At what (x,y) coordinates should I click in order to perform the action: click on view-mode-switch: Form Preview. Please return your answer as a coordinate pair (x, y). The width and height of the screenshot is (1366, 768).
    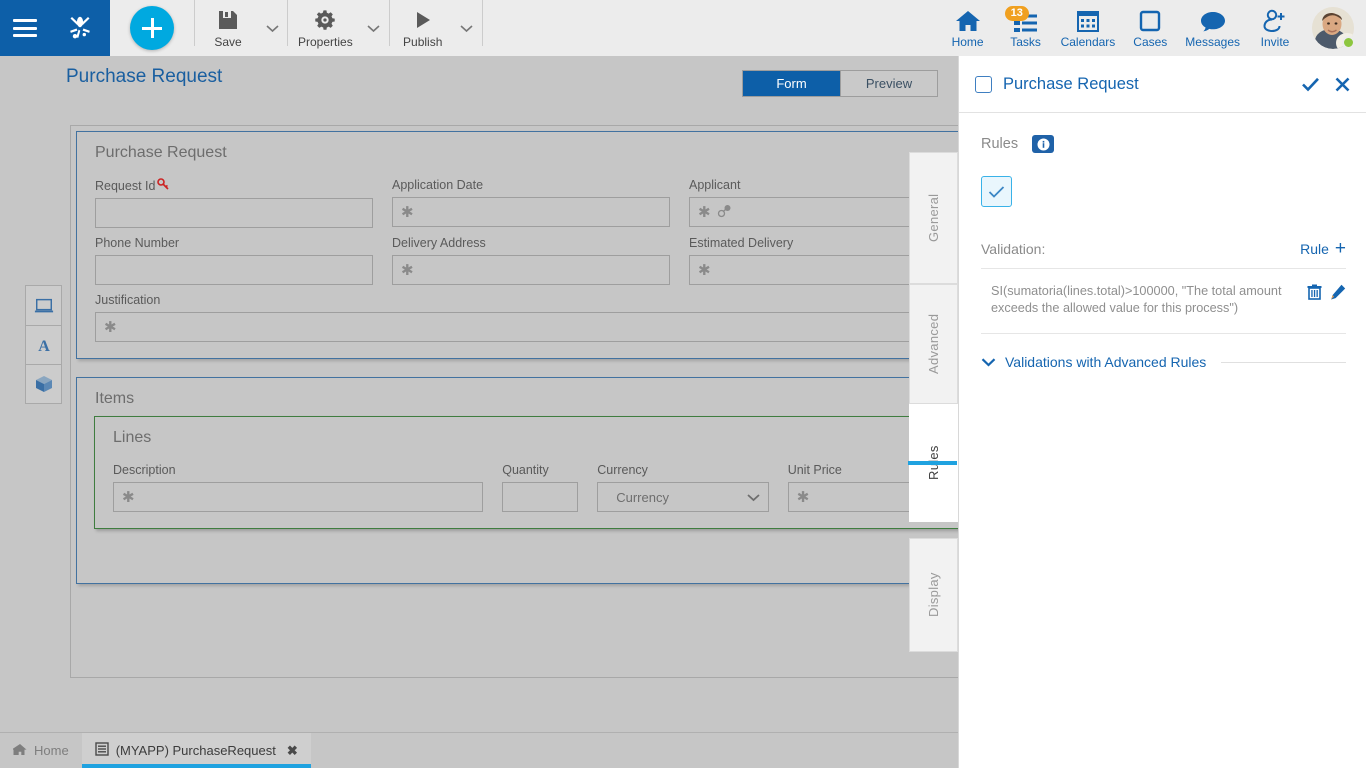
    Looking at the image, I should click on (840, 83).